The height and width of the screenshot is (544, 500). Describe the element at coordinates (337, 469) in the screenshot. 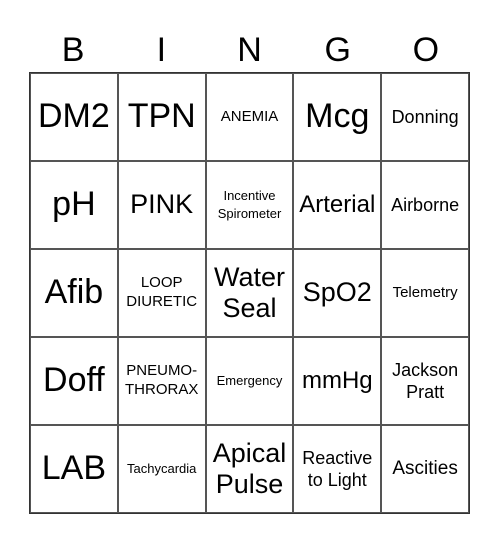

I see `bingo-cell: Reactive to Light` at that location.